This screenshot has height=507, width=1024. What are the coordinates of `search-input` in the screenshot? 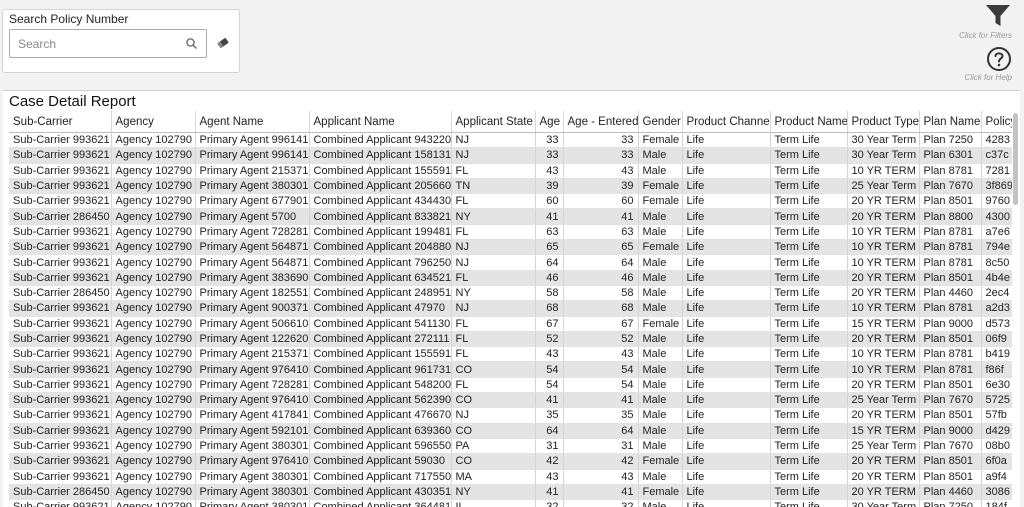 It's located at (99, 43).